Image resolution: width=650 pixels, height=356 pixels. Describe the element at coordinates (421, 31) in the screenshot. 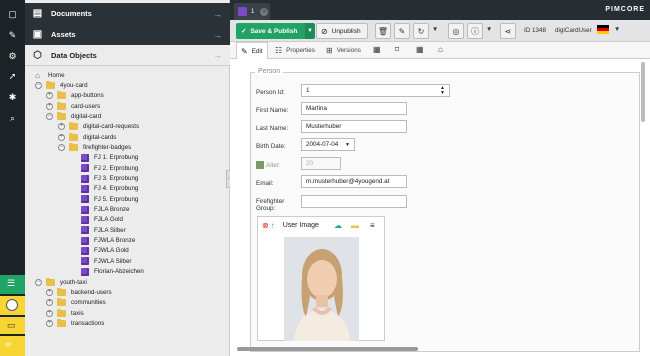

I see `reload-button: ↻` at that location.